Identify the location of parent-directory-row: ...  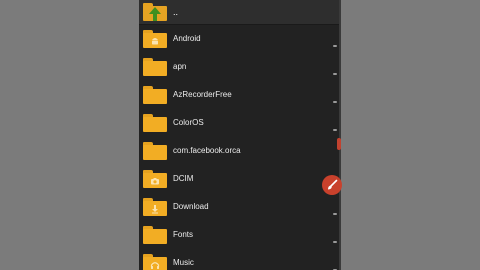
(240, 12).